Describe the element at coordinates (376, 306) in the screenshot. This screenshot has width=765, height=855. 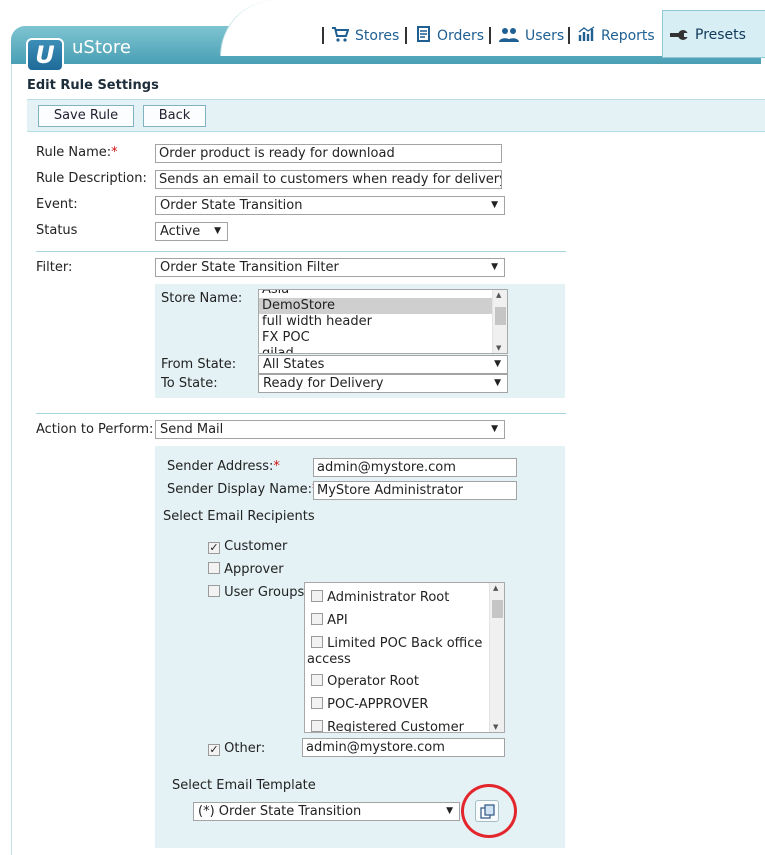
I see `list-item-selected: DemoStore` at that location.